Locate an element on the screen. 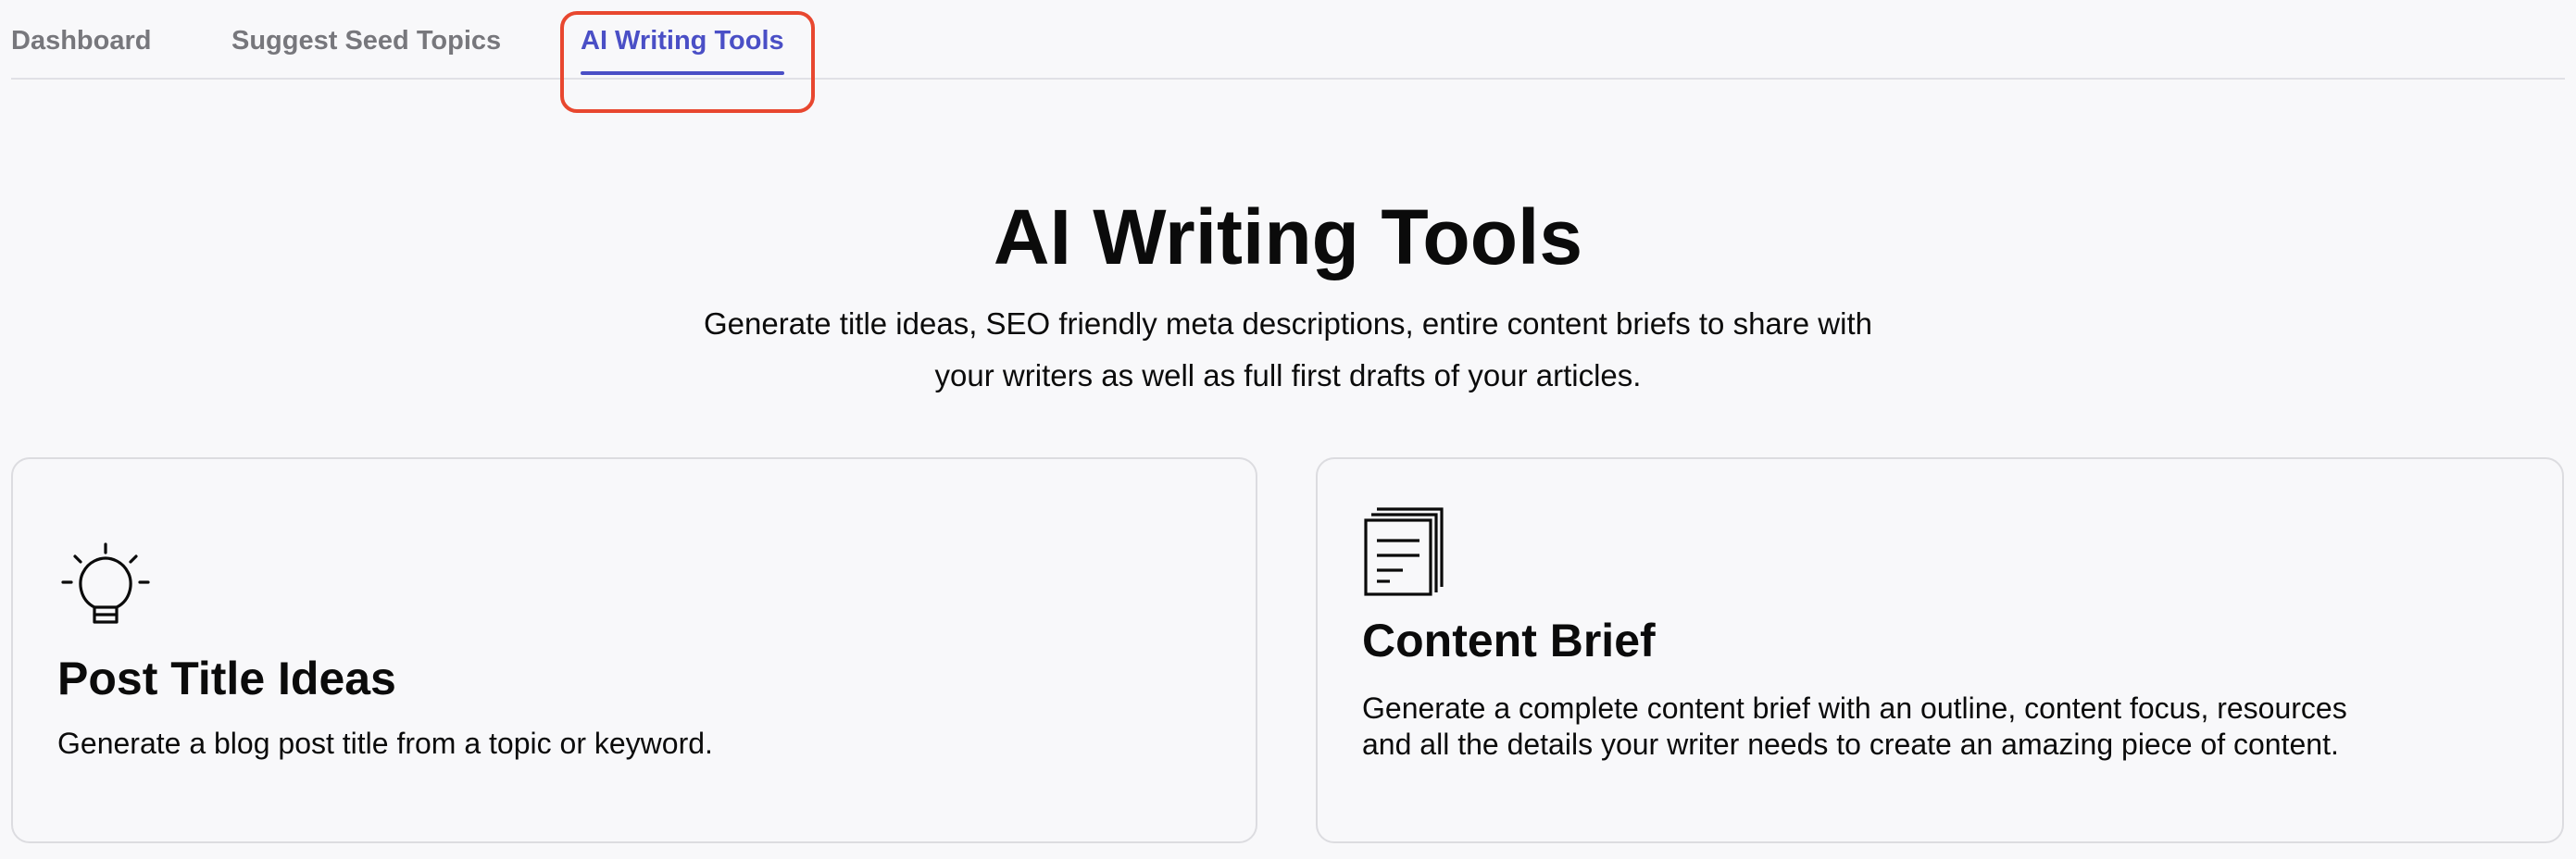 The width and height of the screenshot is (2576, 859). page-title: AI Writing Tools is located at coordinates (1288, 236).